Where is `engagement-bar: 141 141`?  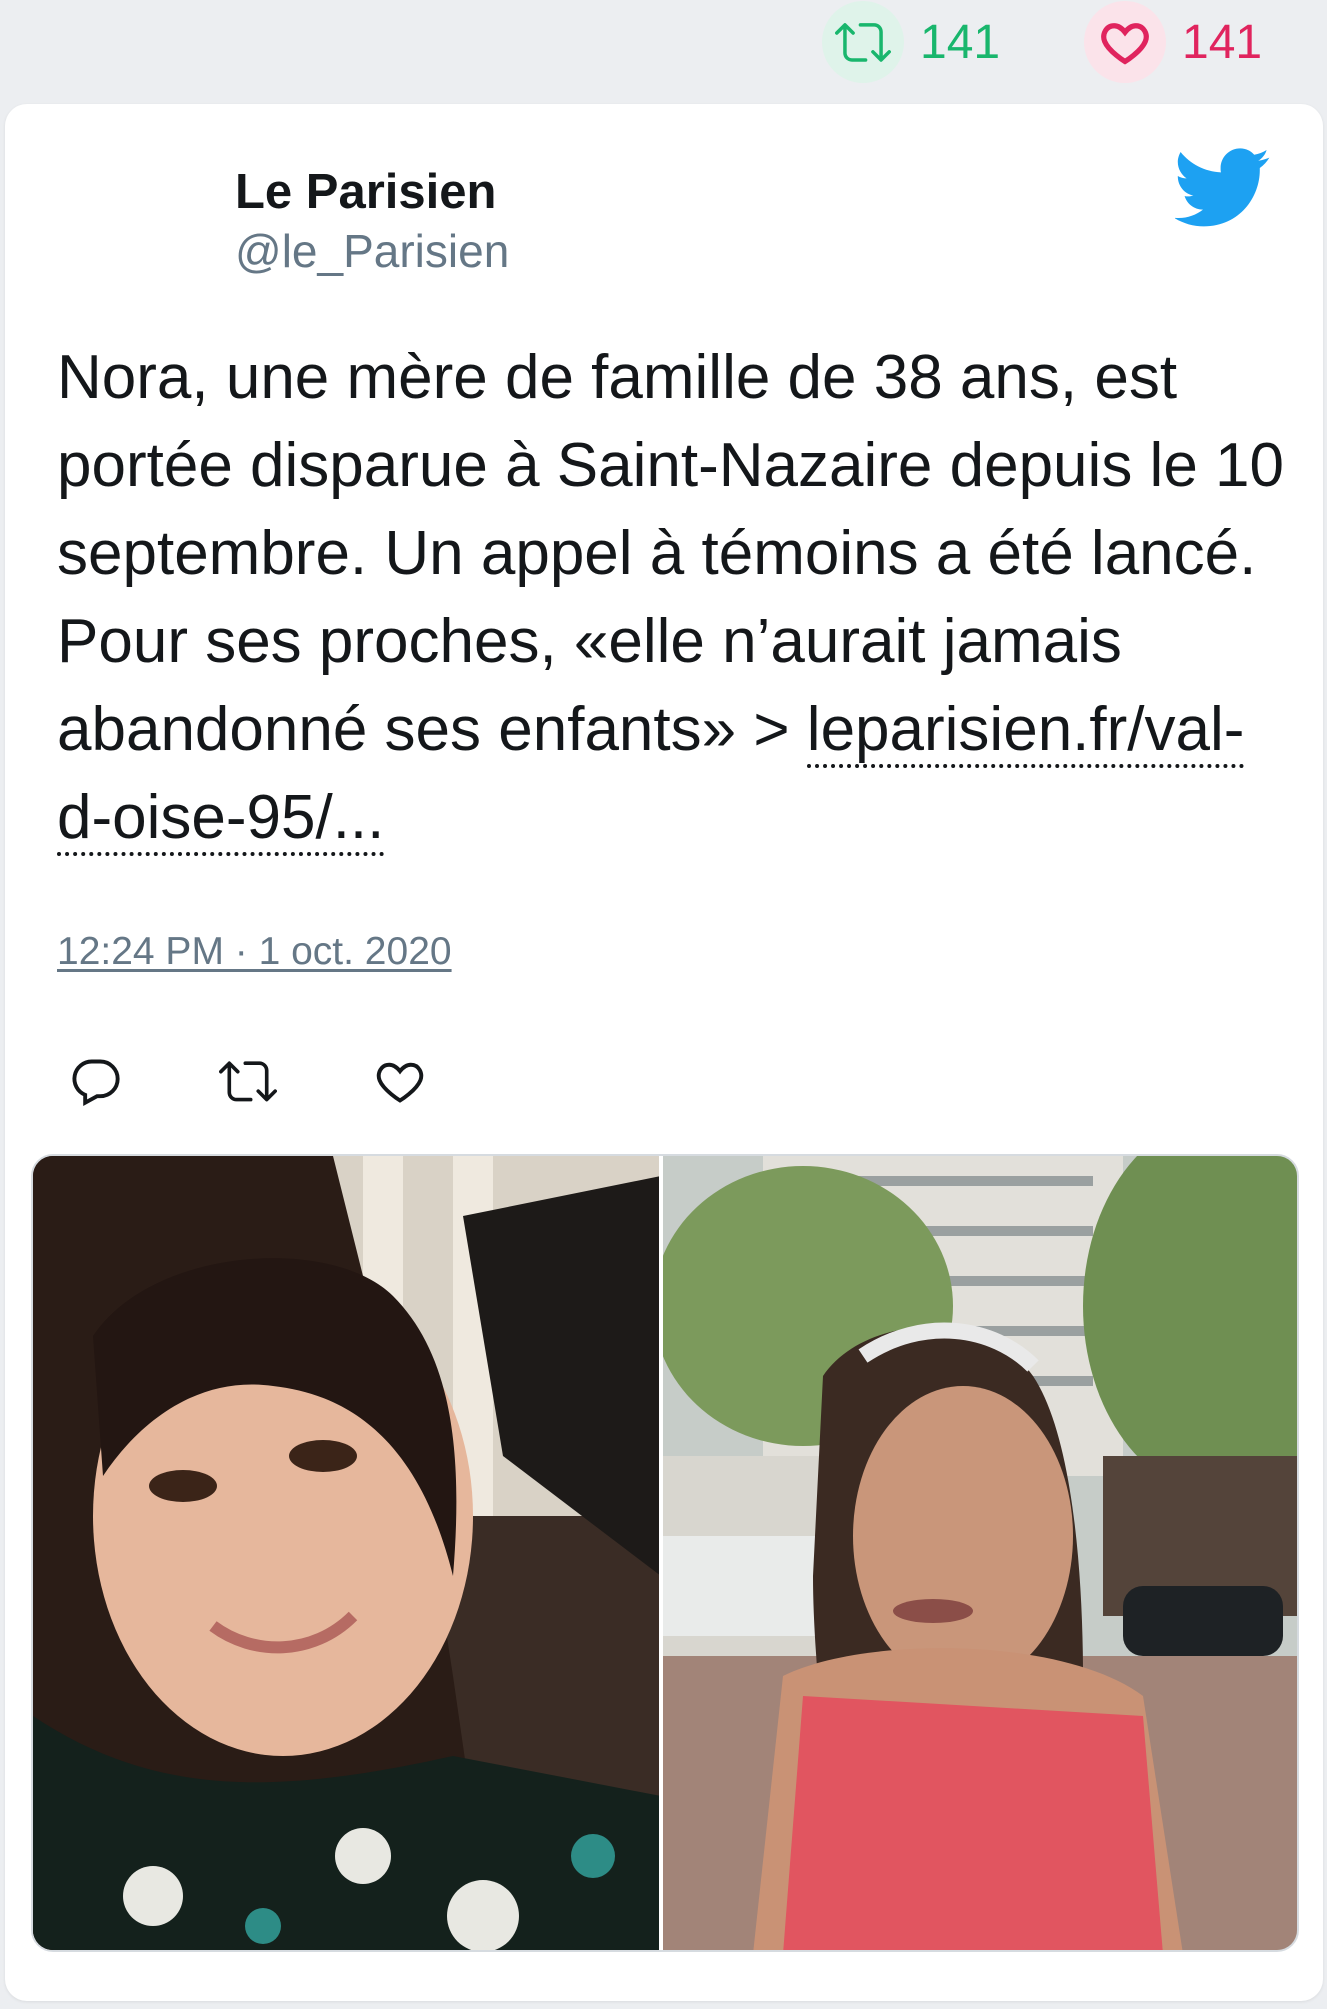
engagement-bar: 141 141 is located at coordinates (663, 50).